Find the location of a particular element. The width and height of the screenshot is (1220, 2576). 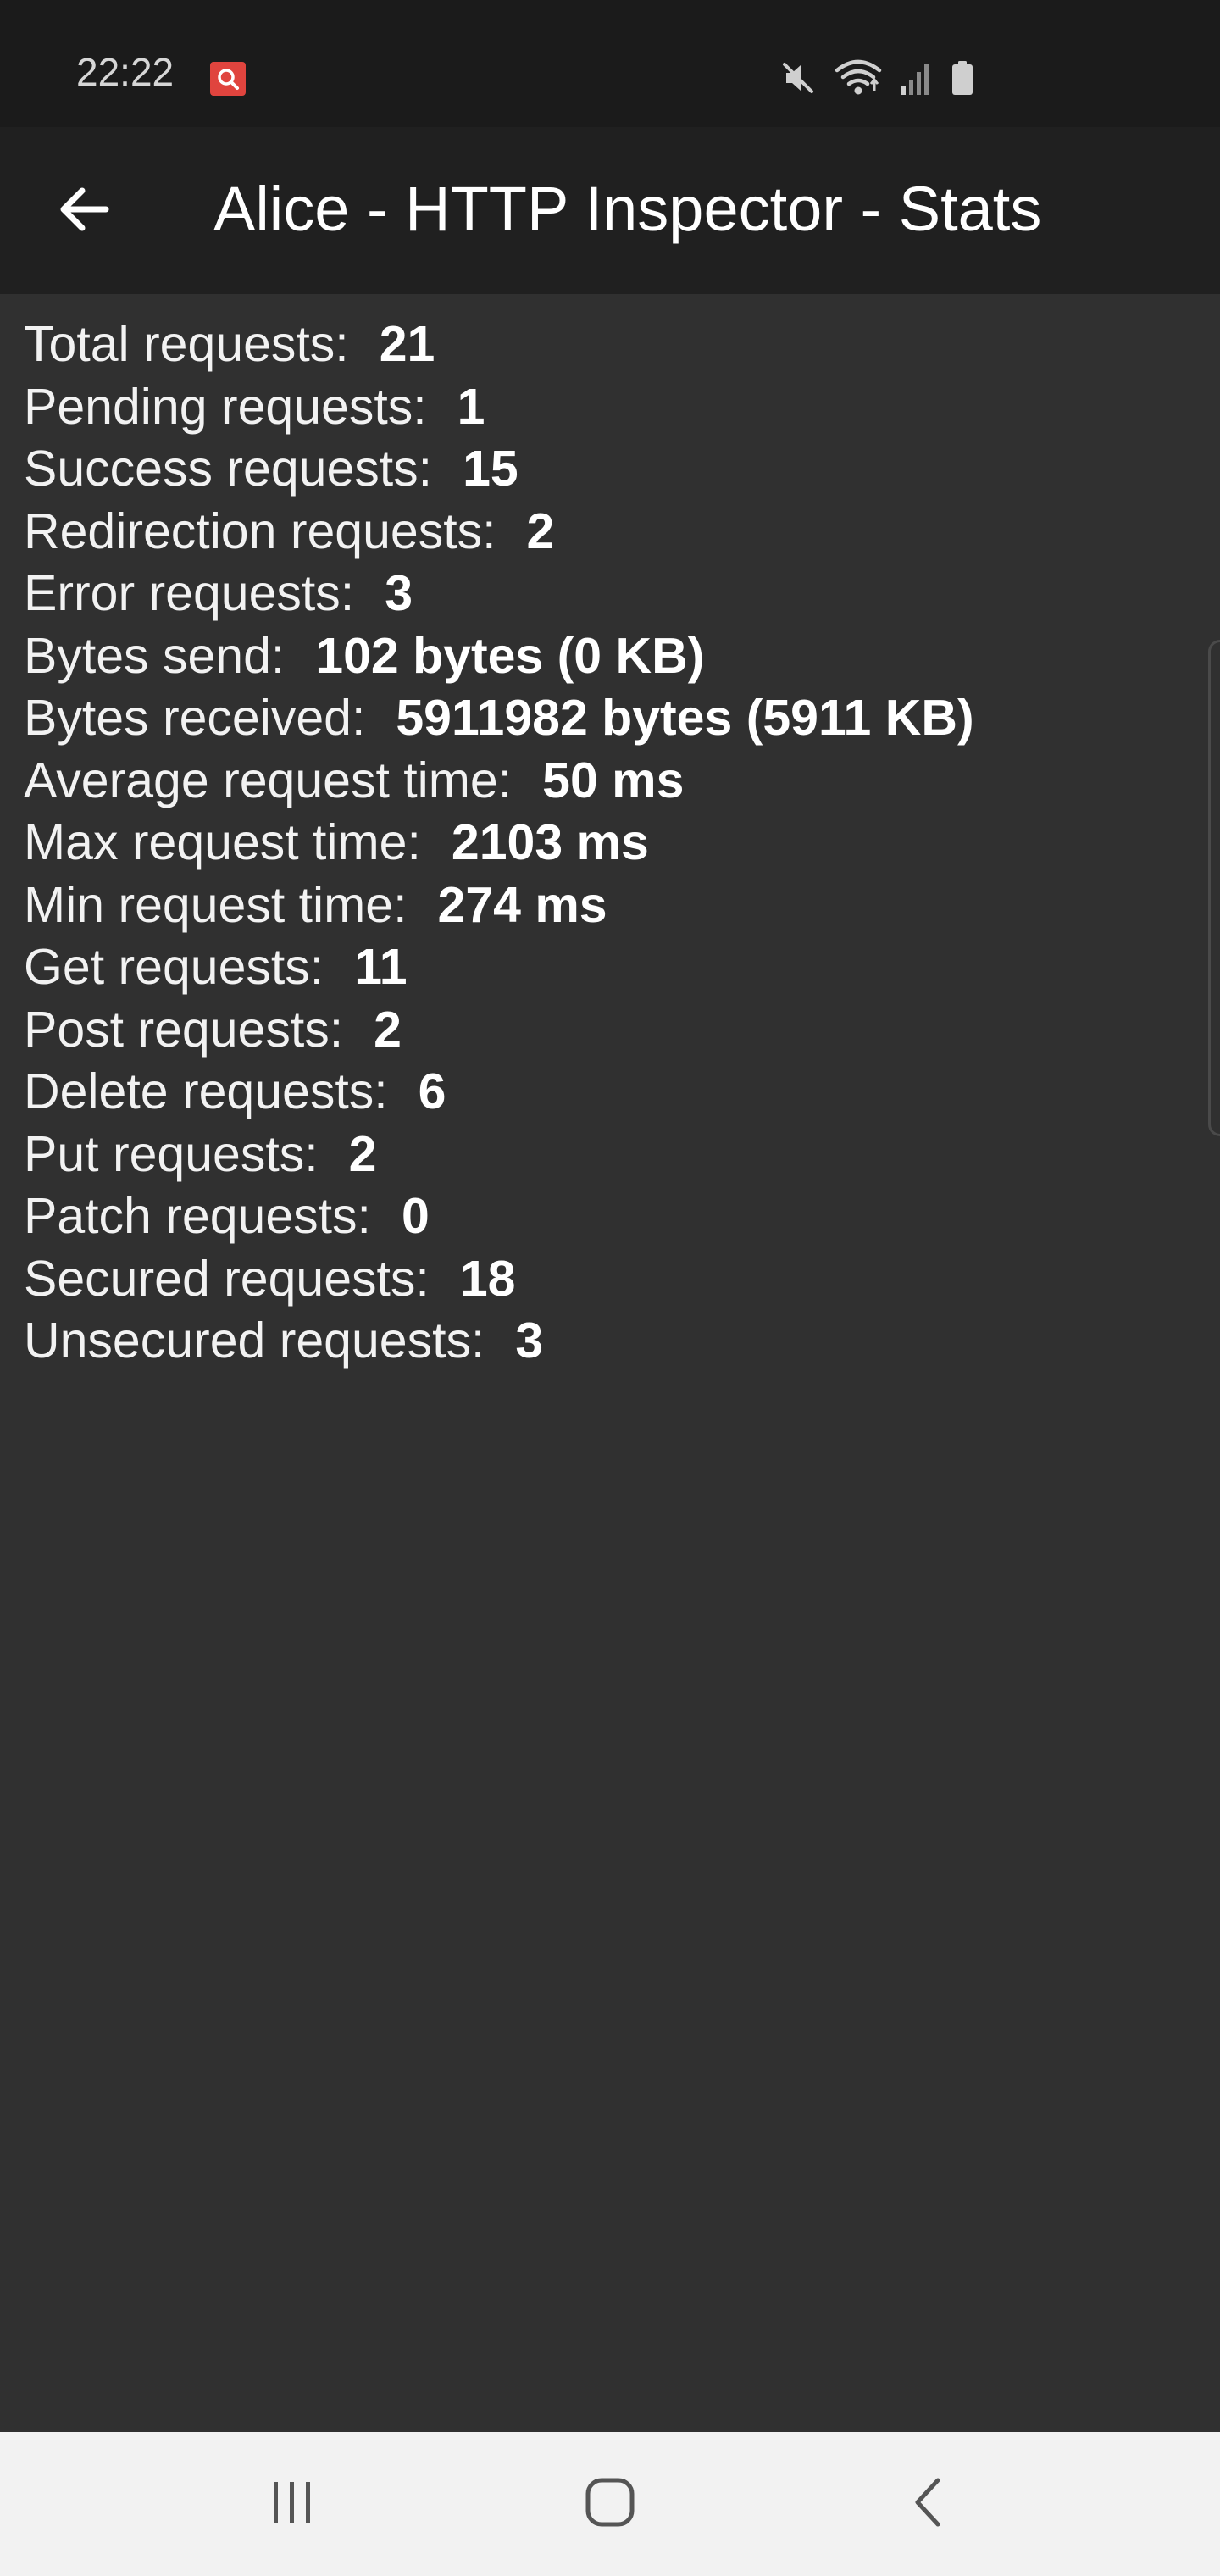

recent-apps-icon is located at coordinates (292, 2504).